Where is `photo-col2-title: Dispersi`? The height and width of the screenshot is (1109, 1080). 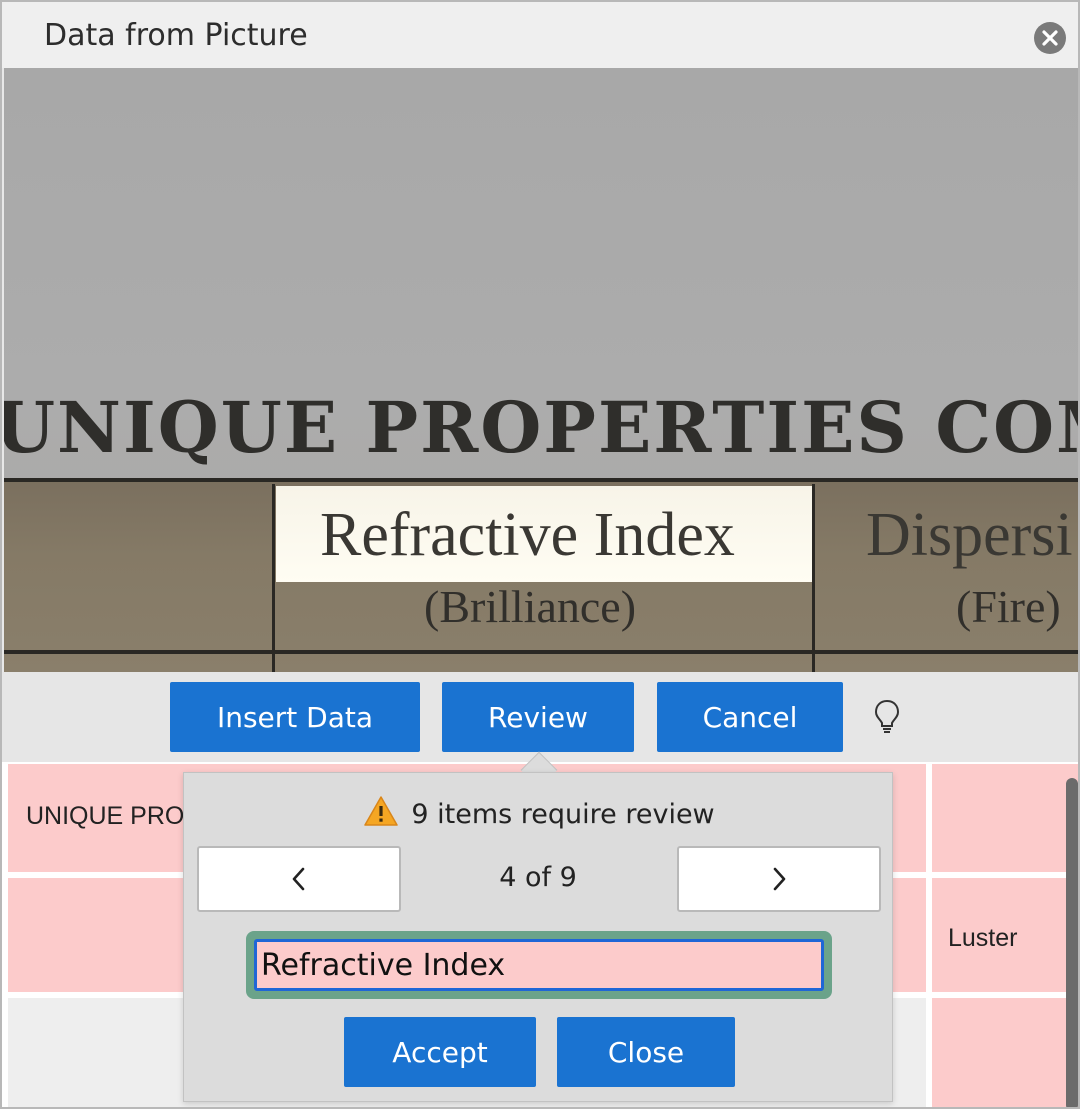
photo-col2-title: Dispersi is located at coordinates (969, 535).